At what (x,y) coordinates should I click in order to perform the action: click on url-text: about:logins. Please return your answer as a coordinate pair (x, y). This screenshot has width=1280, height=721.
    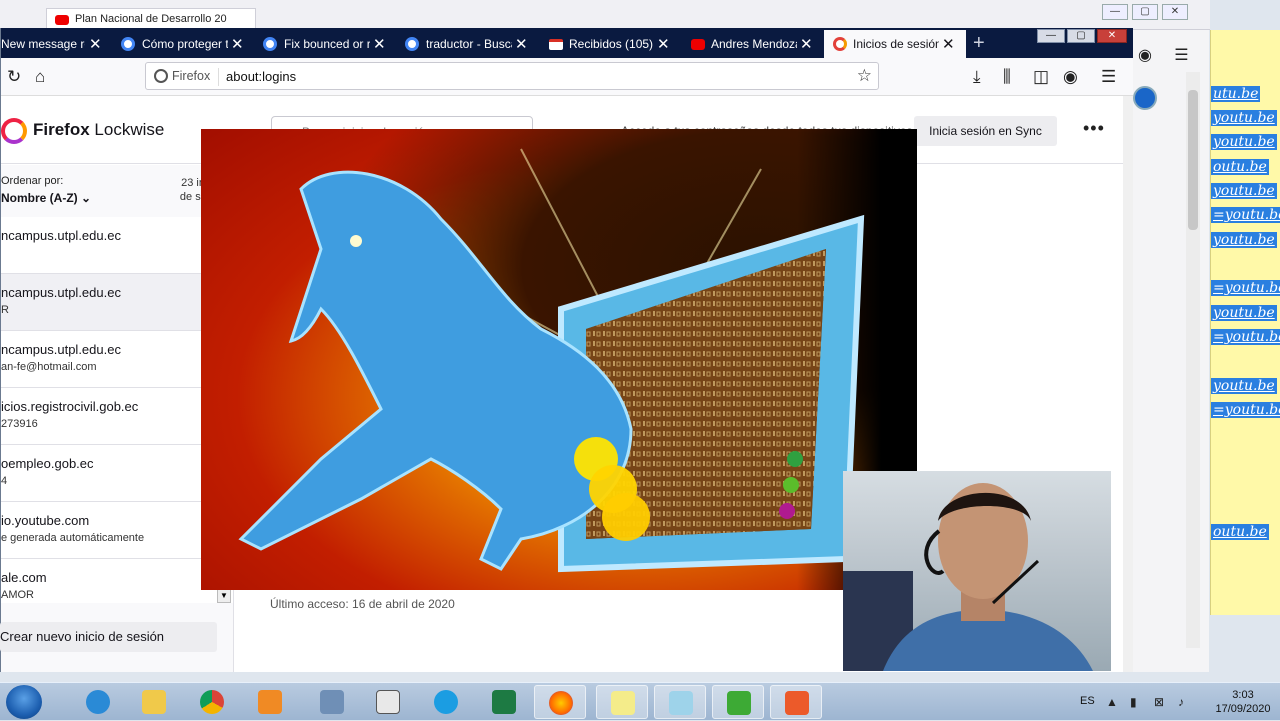
    Looking at the image, I should click on (261, 76).